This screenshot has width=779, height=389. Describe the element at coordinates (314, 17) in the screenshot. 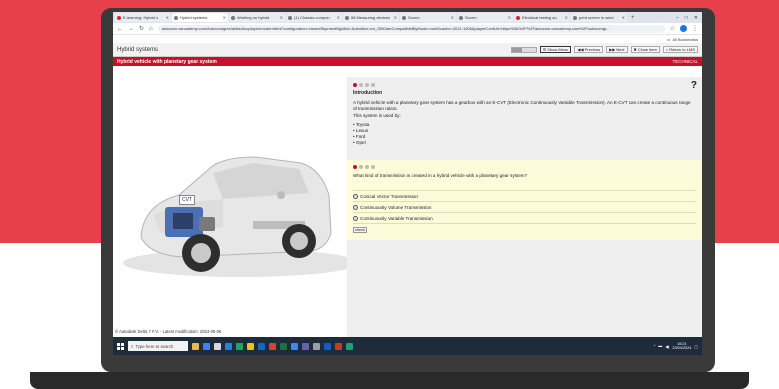

I see `browser-tab: (1) Chassis compon ✕` at that location.